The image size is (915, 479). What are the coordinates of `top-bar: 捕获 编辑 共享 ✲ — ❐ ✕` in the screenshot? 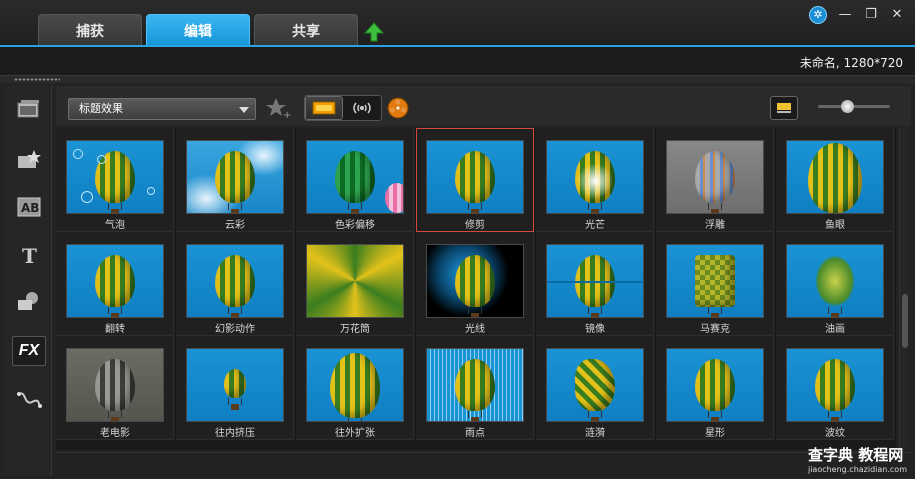 It's located at (457, 23).